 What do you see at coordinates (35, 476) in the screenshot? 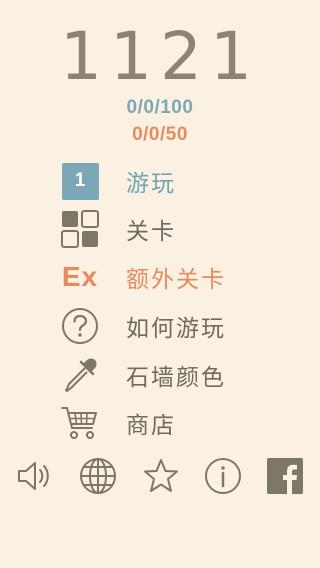
I see `sound-icon` at bounding box center [35, 476].